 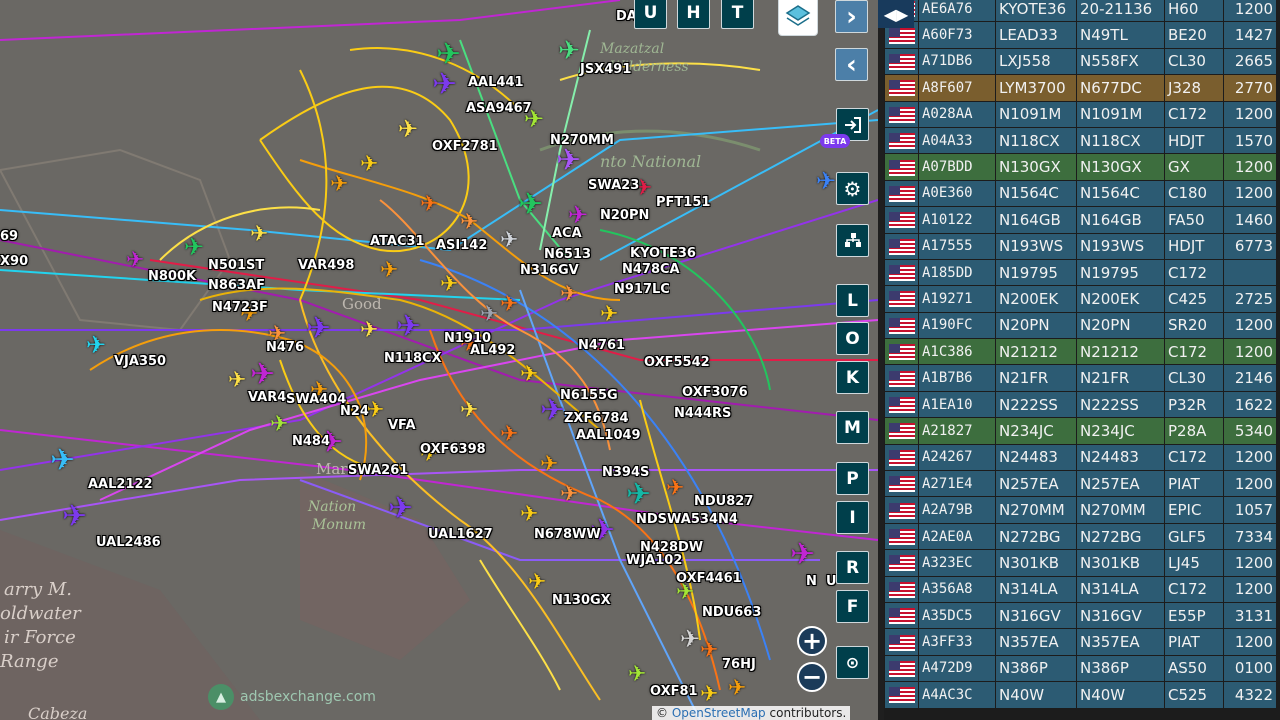 I want to click on aircraft-label: VAR4, so click(x=267, y=397).